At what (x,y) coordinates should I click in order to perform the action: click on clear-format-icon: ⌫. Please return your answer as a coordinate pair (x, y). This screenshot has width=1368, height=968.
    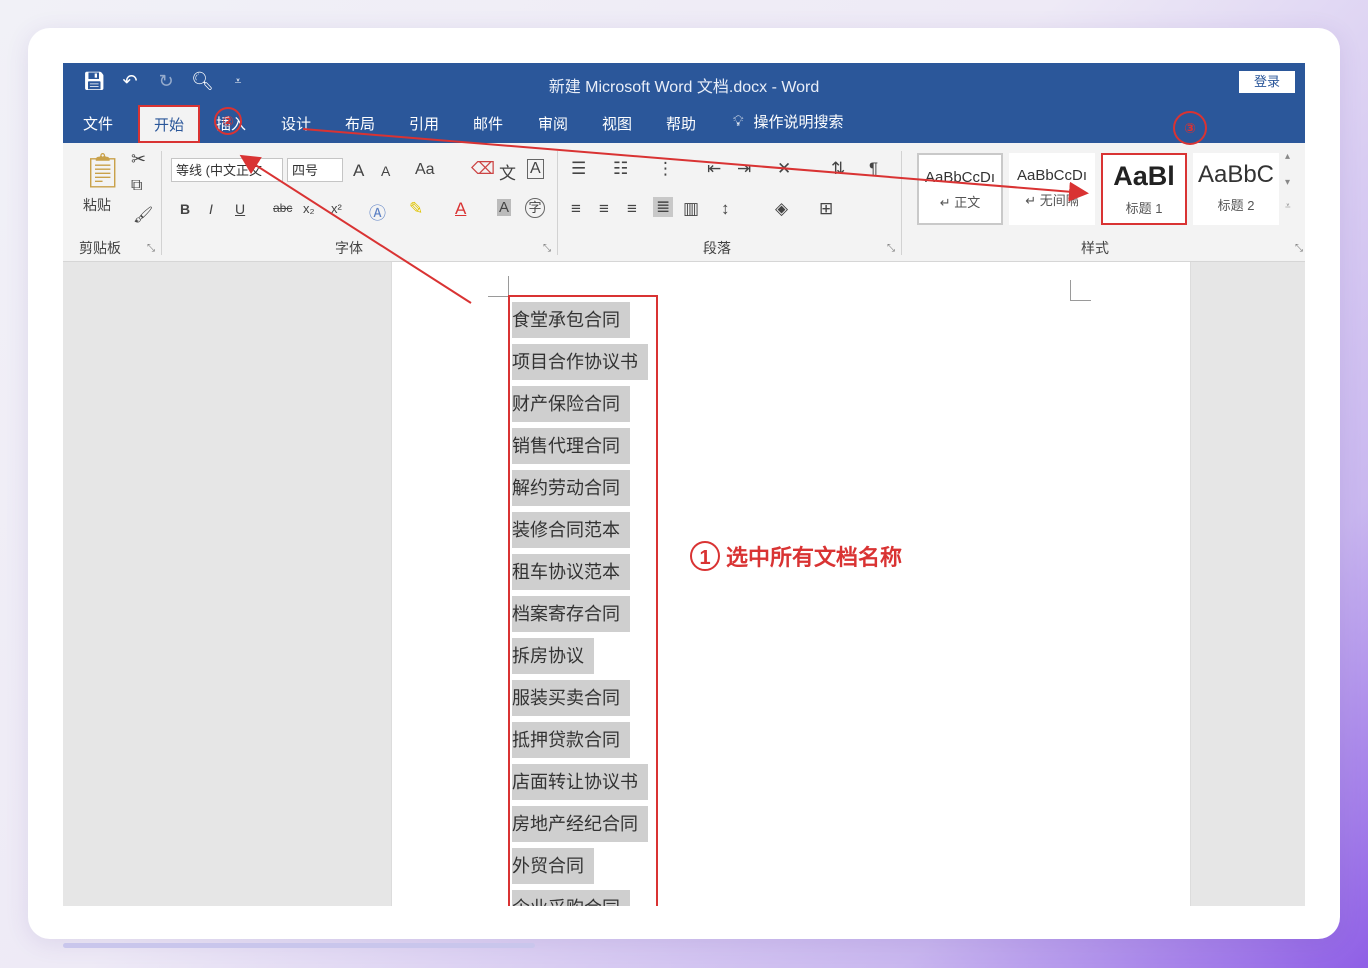
    Looking at the image, I should click on (483, 169).